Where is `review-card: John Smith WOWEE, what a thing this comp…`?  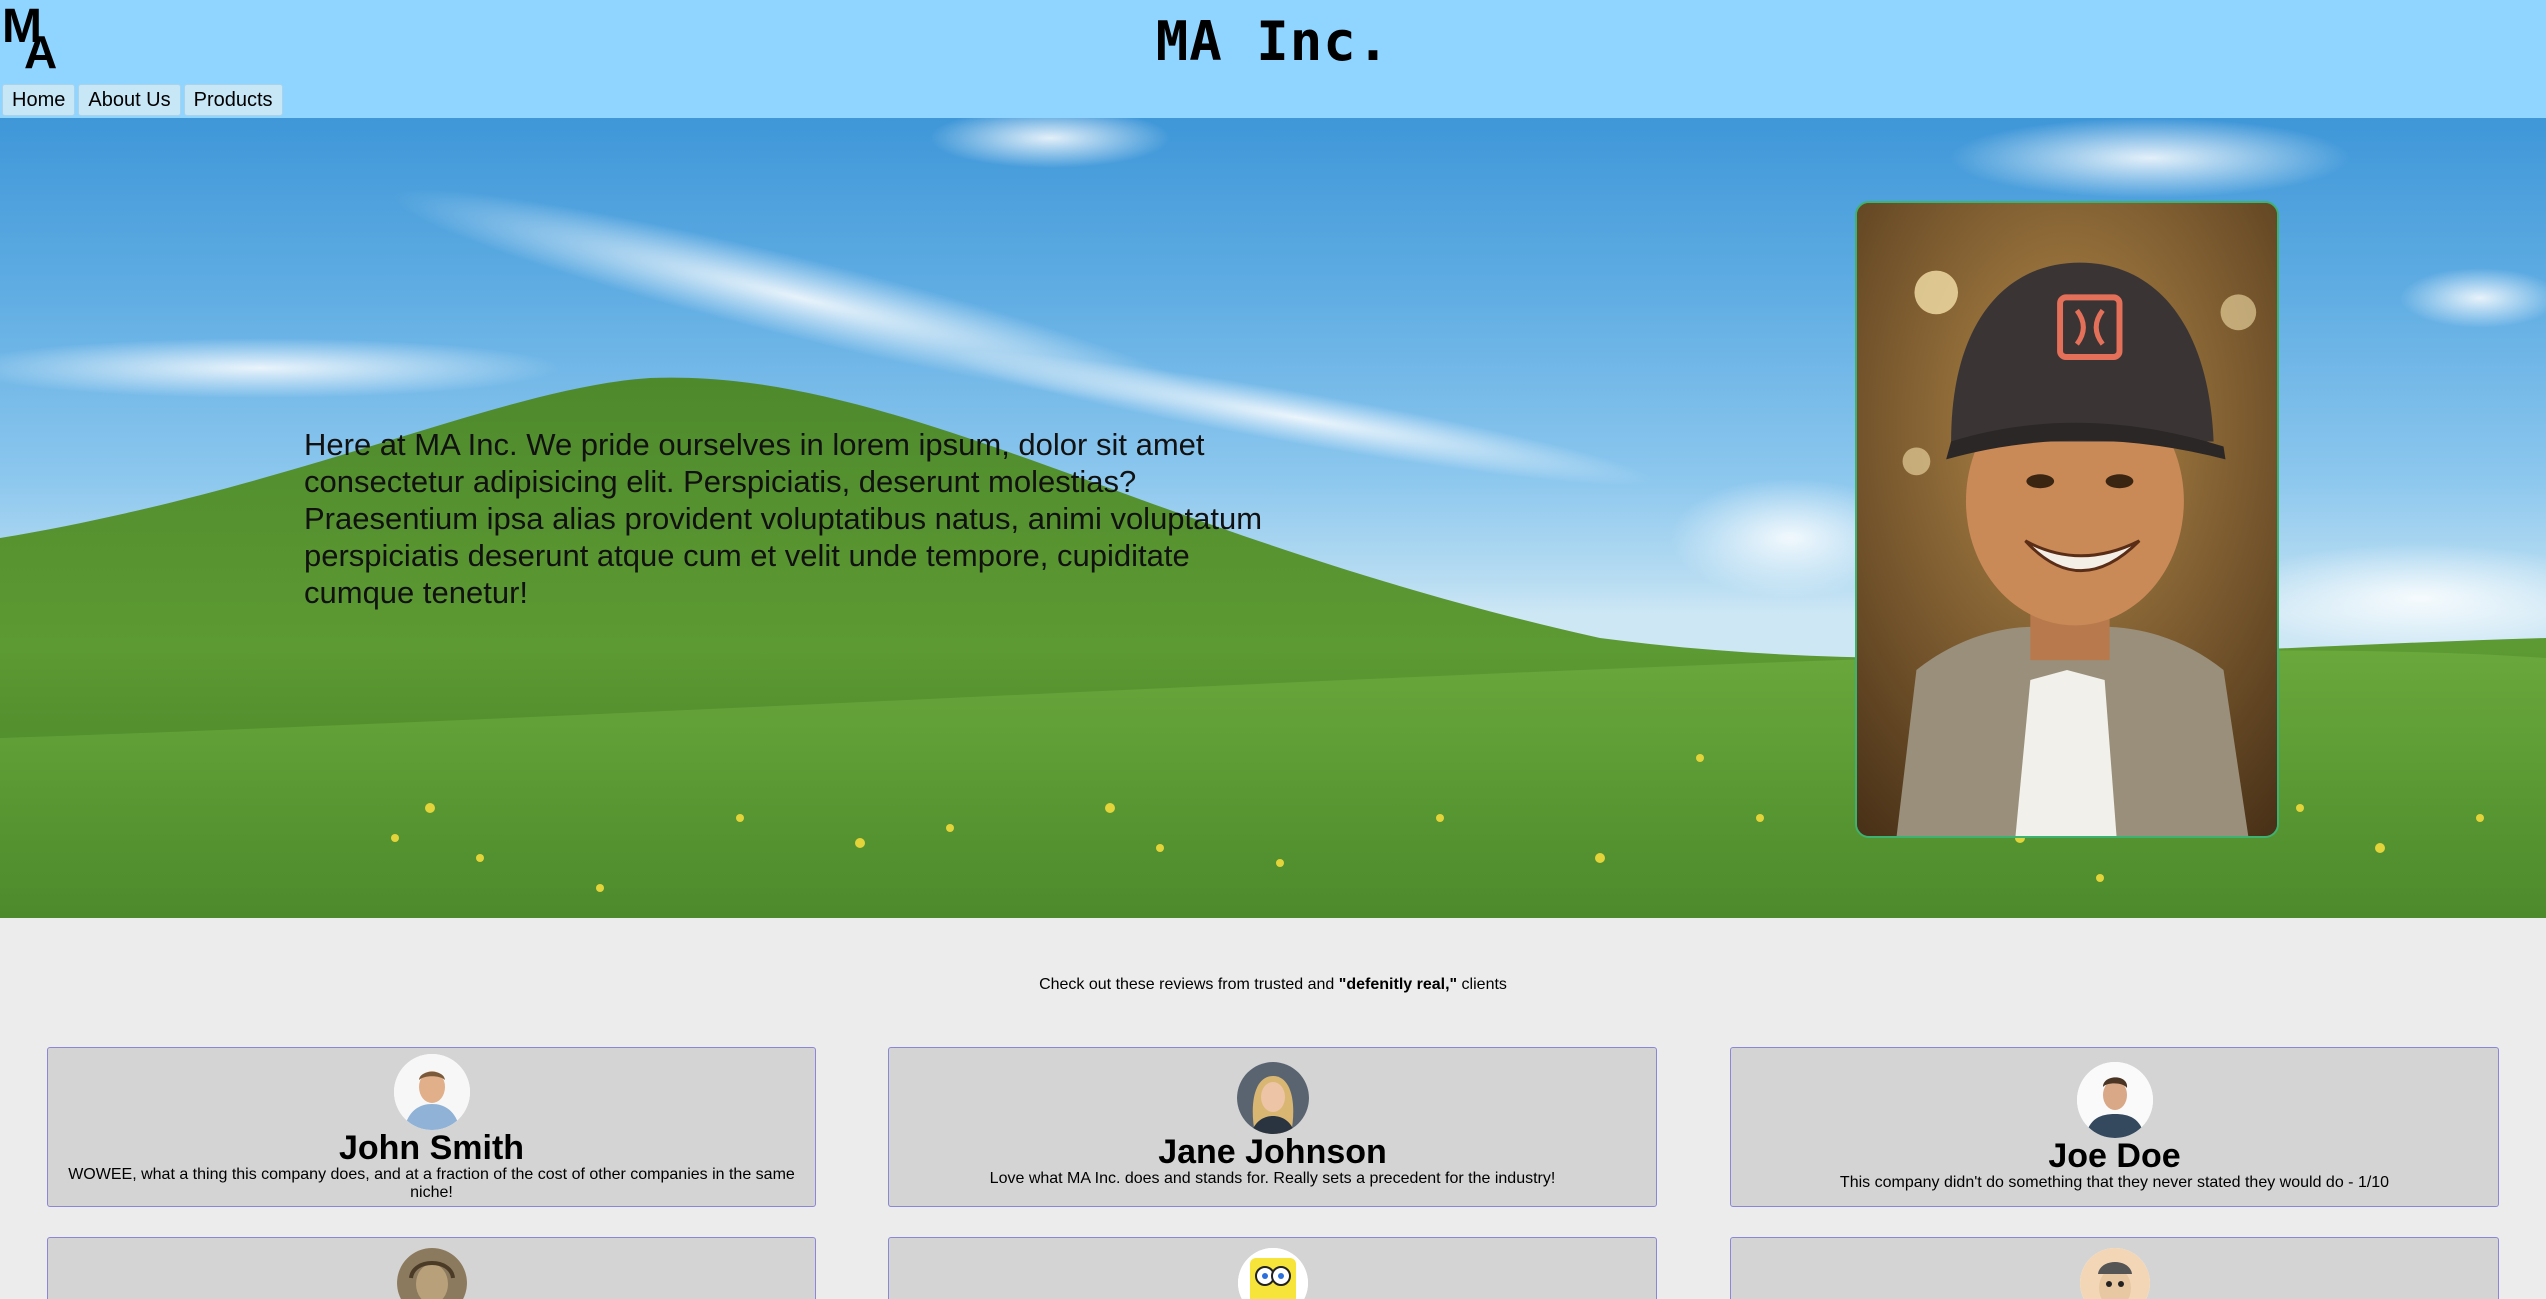
review-card: John Smith WOWEE, what a thing this comp… is located at coordinates (431, 1127).